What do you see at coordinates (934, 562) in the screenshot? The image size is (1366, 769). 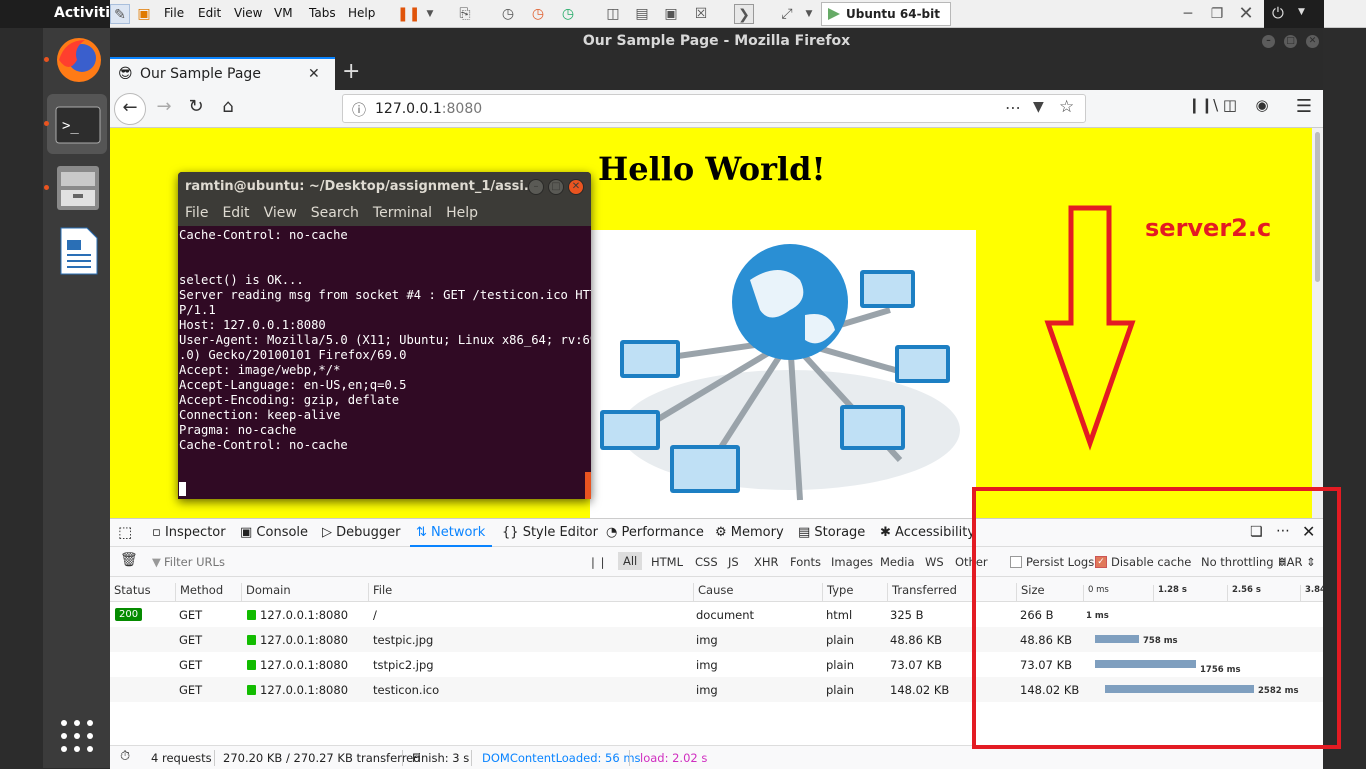 I see `filter-ws: WS` at bounding box center [934, 562].